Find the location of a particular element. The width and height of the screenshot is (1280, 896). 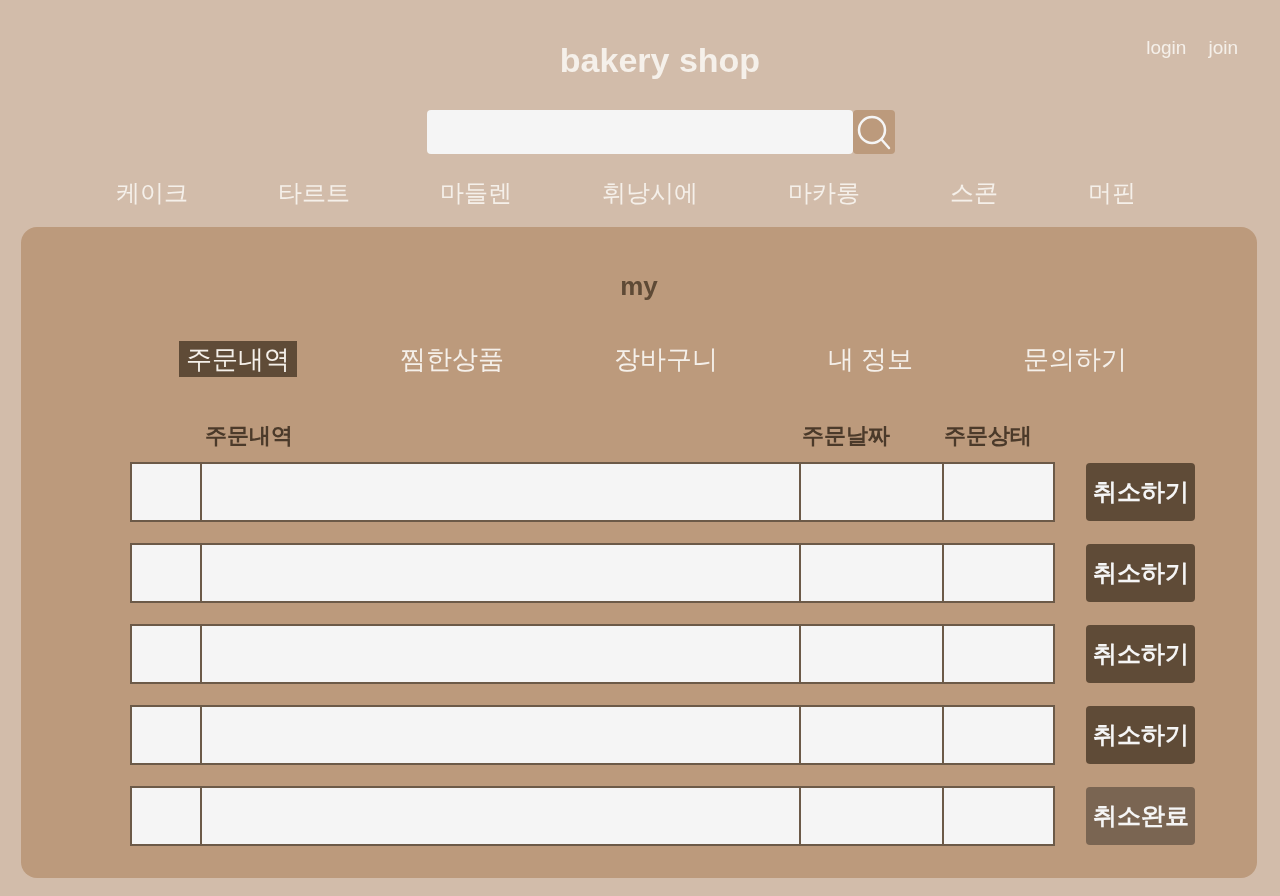

category-link: 머핀 is located at coordinates (1112, 193).